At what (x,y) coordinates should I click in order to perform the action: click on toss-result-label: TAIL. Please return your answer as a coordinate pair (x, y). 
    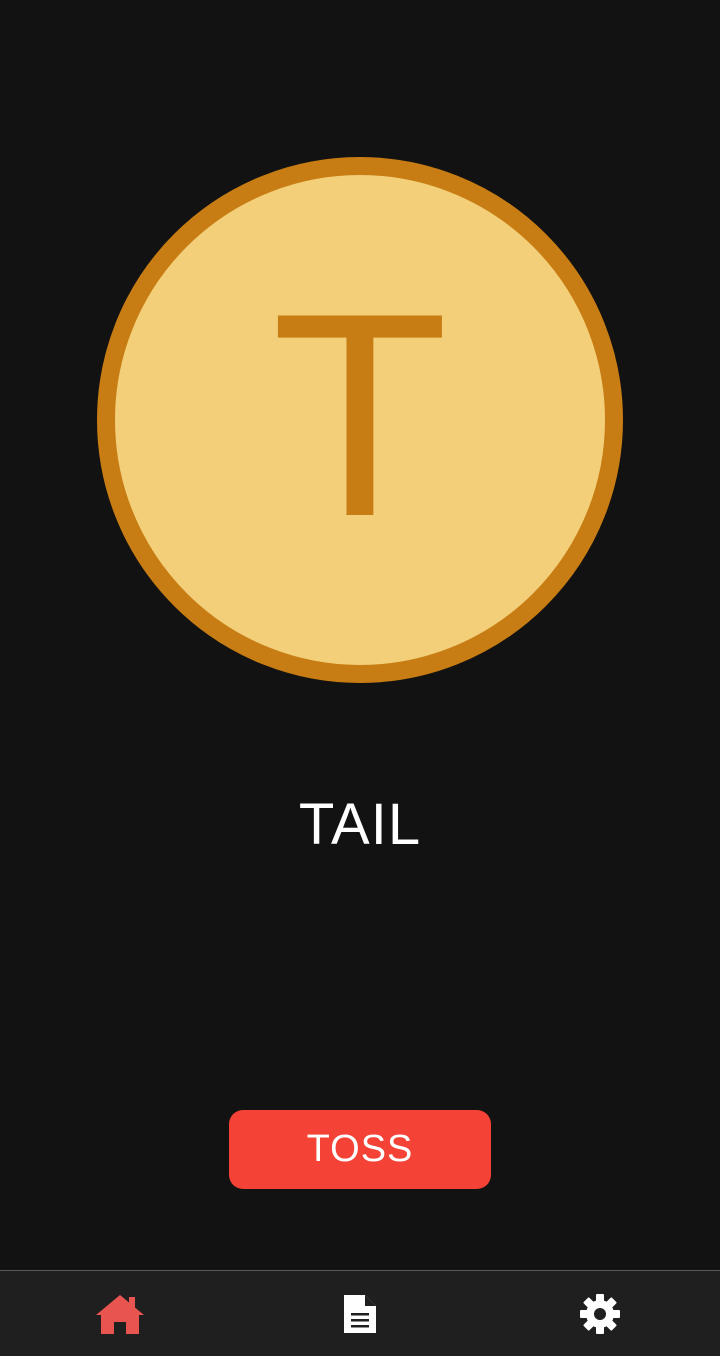
    Looking at the image, I should click on (360, 824).